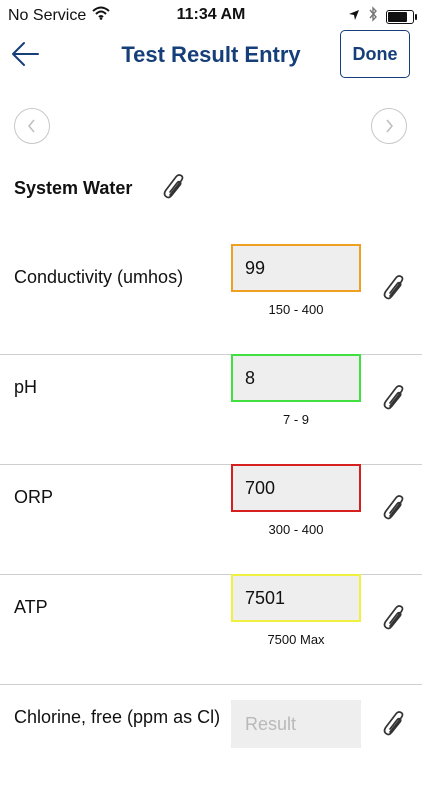  Describe the element at coordinates (211, 409) in the screenshot. I see `result-row-ph: pH 7 - 9` at that location.